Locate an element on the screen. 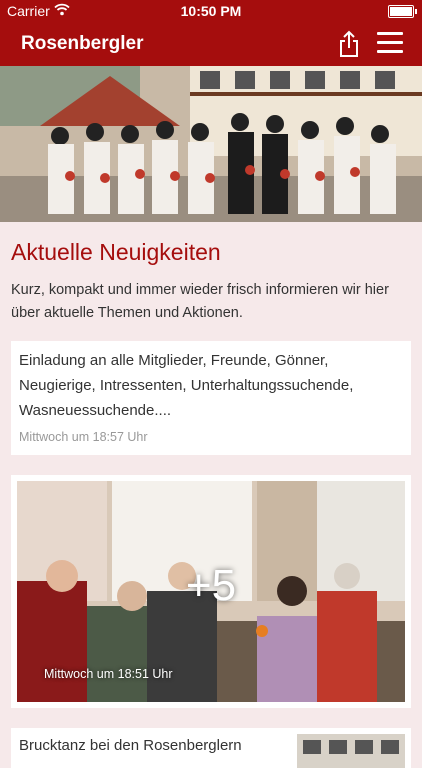  hamburger-menu-icon is located at coordinates (390, 44).